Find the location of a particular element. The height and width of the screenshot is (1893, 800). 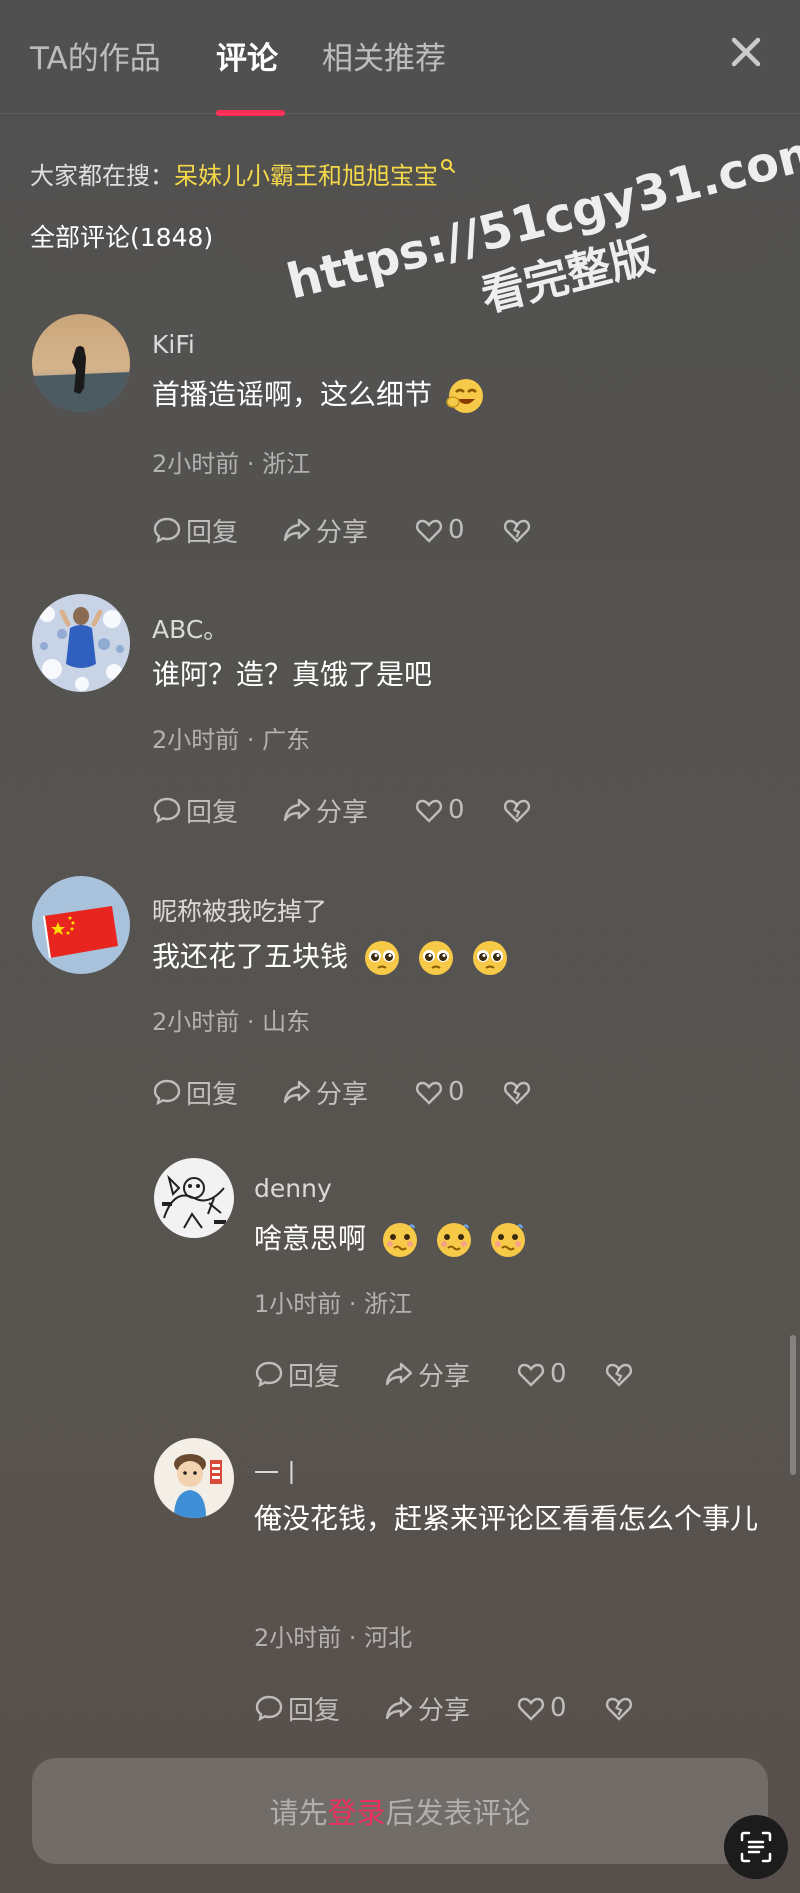

comment-meta: 1小时前 · 浙江 is located at coordinates (333, 1301).